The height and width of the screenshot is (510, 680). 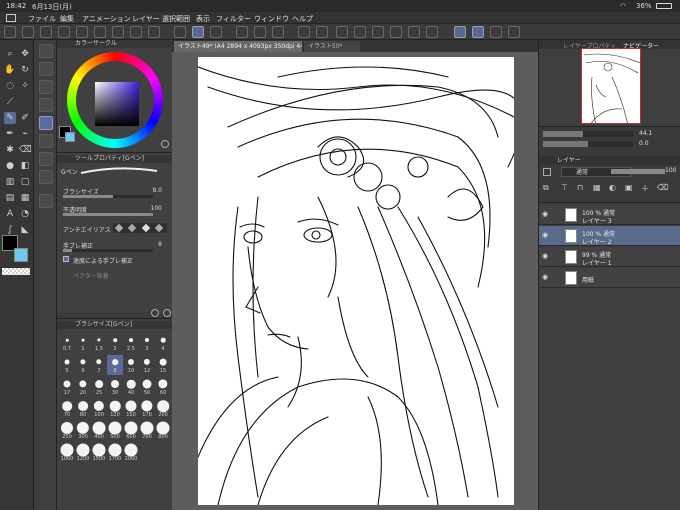 What do you see at coordinates (670, 170) in the screenshot?
I see `layer-opacity-value: 100` at bounding box center [670, 170].